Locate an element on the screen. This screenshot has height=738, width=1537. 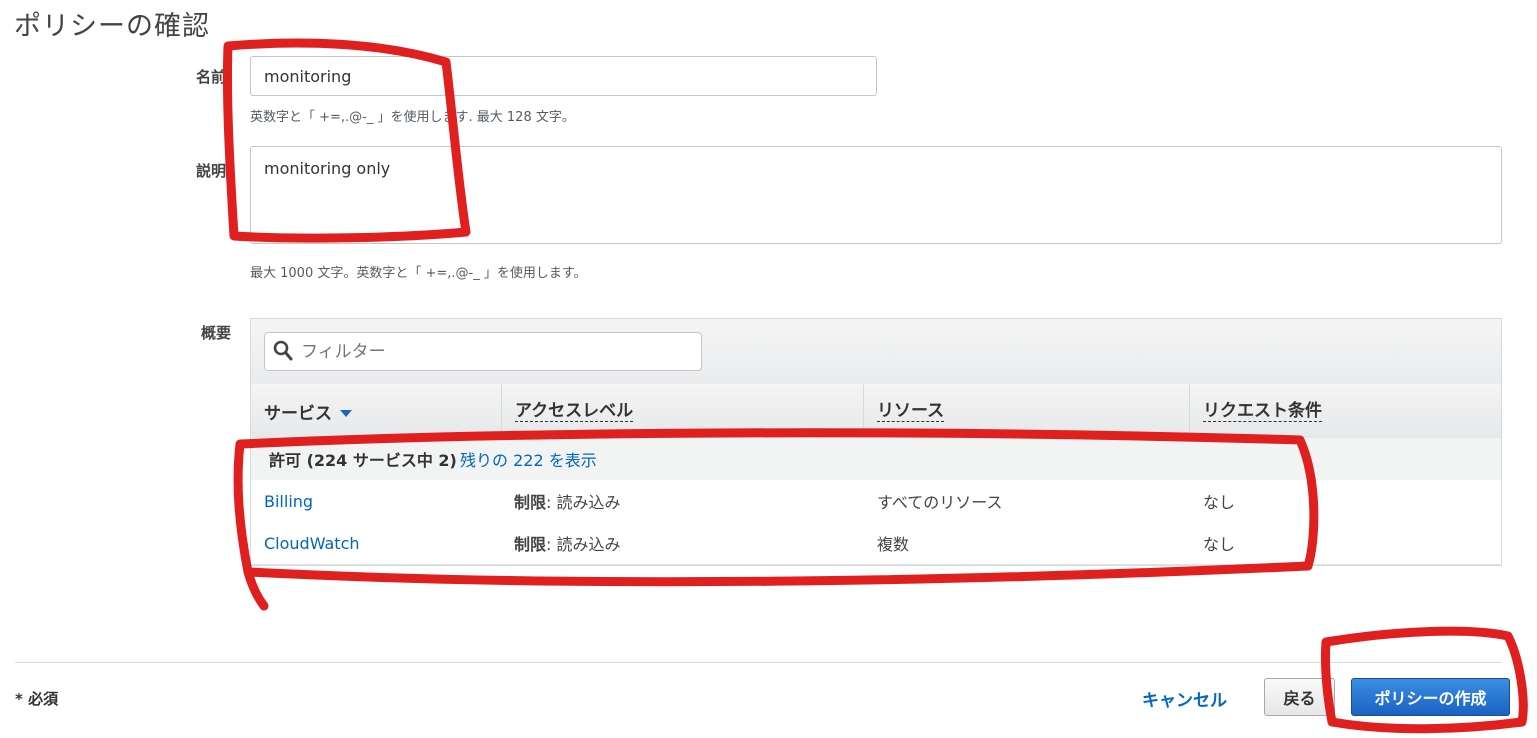
show-remaining-link: 残りの 222 を表示 is located at coordinates (528, 459).